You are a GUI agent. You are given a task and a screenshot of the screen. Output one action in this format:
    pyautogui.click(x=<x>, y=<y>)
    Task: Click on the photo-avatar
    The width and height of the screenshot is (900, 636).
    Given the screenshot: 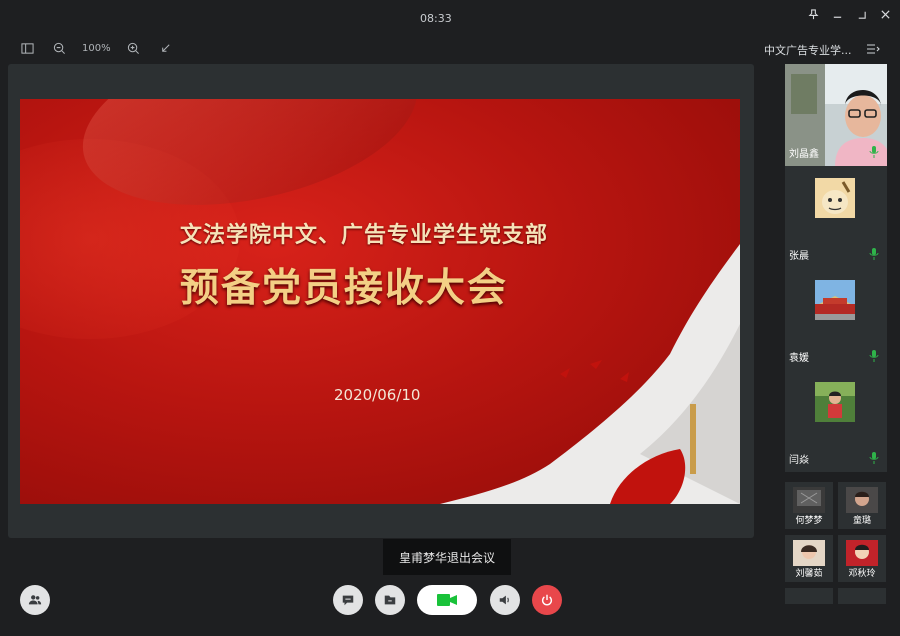 What is the action you would take?
    pyautogui.click(x=835, y=402)
    